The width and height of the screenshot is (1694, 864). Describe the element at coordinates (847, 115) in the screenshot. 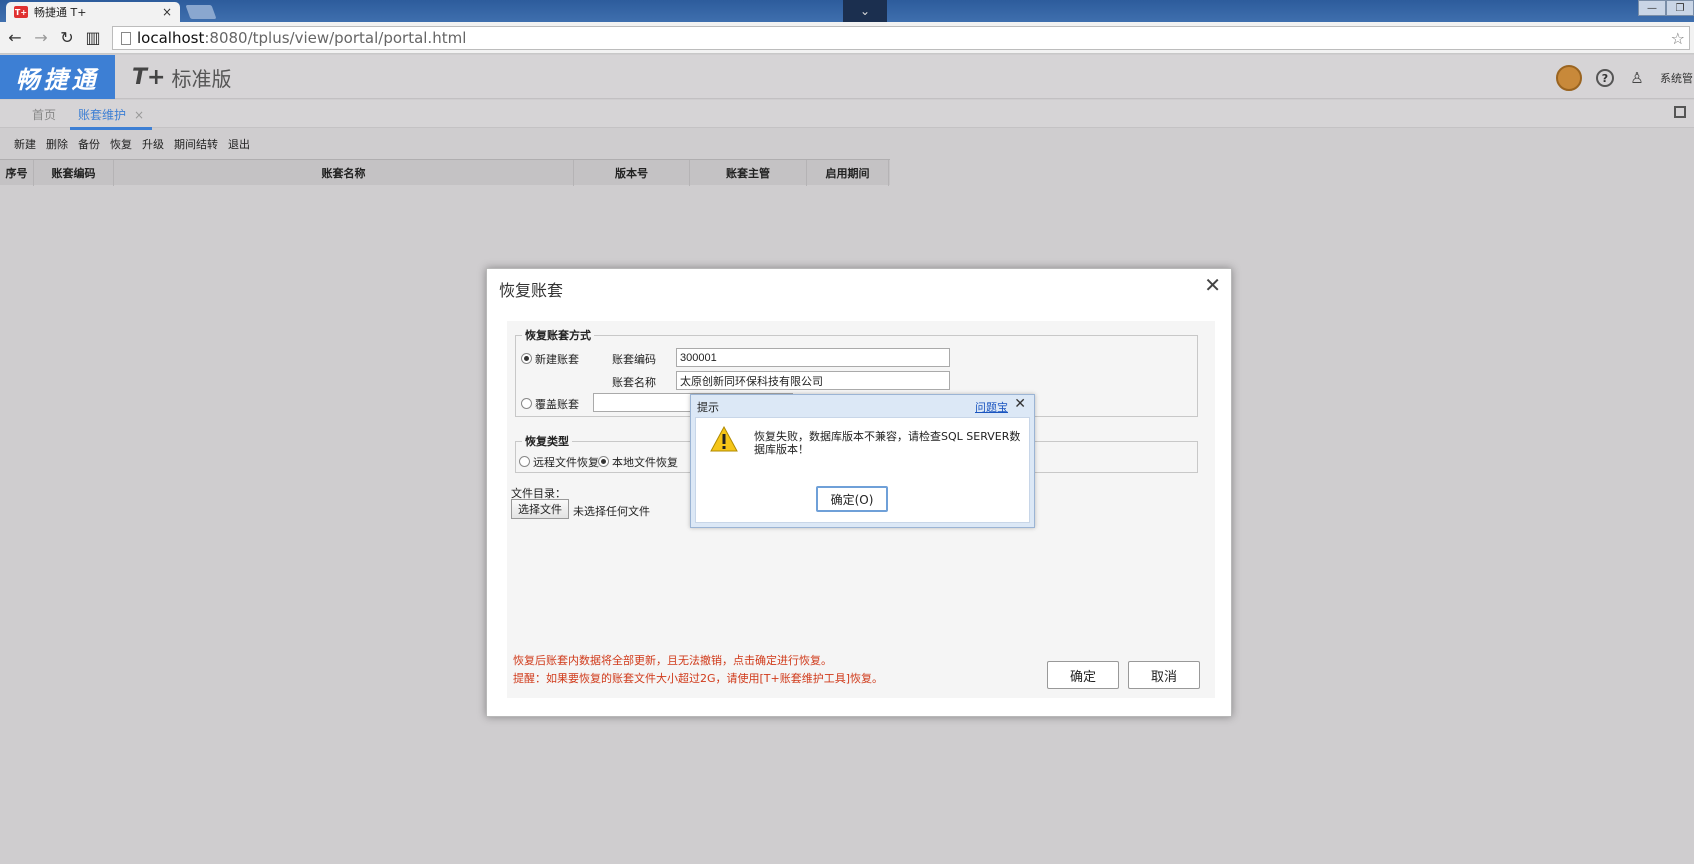

I see `page-tabs: 首页 账套维护 ×` at that location.